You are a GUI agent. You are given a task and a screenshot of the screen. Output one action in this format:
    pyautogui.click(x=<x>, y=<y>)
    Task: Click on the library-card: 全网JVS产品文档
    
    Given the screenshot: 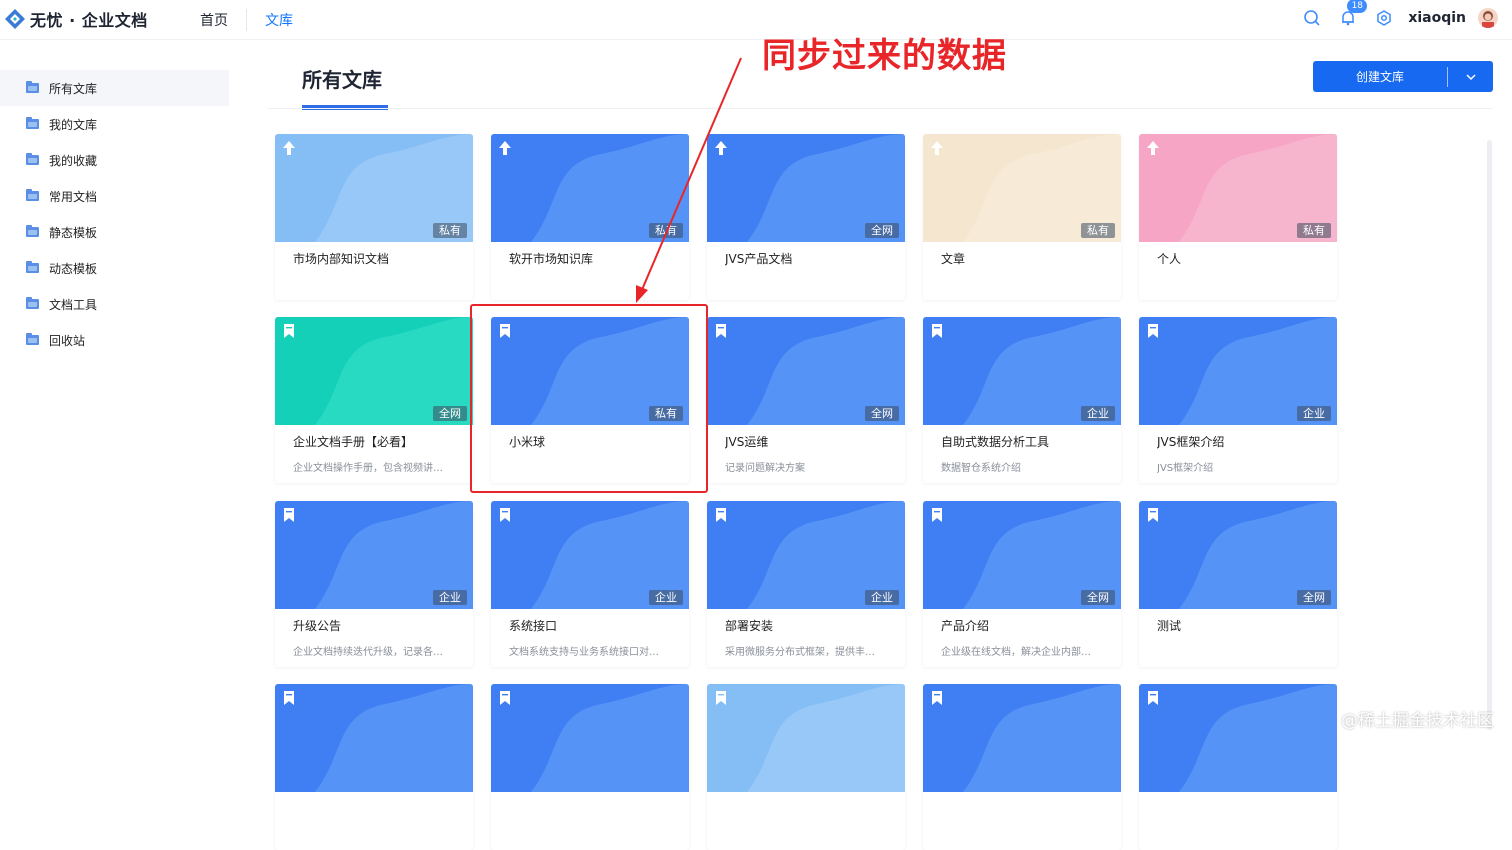 What is the action you would take?
    pyautogui.click(x=806, y=217)
    